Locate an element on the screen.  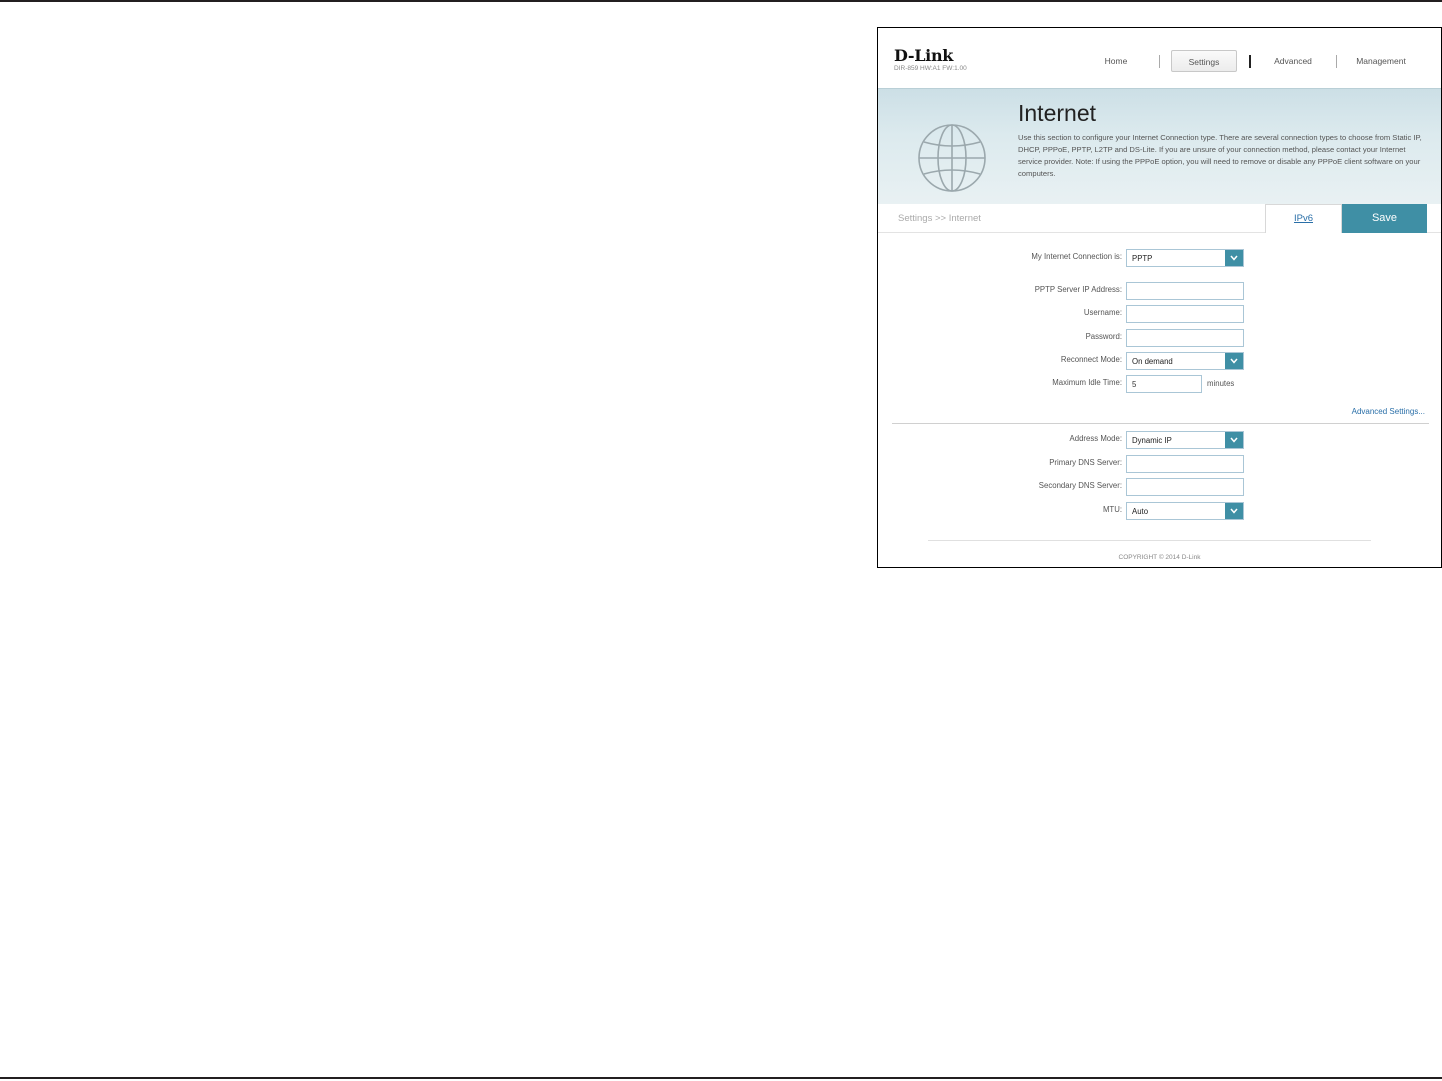
primary-dns-label: Primary DNS Server: is located at coordinates (1085, 462).